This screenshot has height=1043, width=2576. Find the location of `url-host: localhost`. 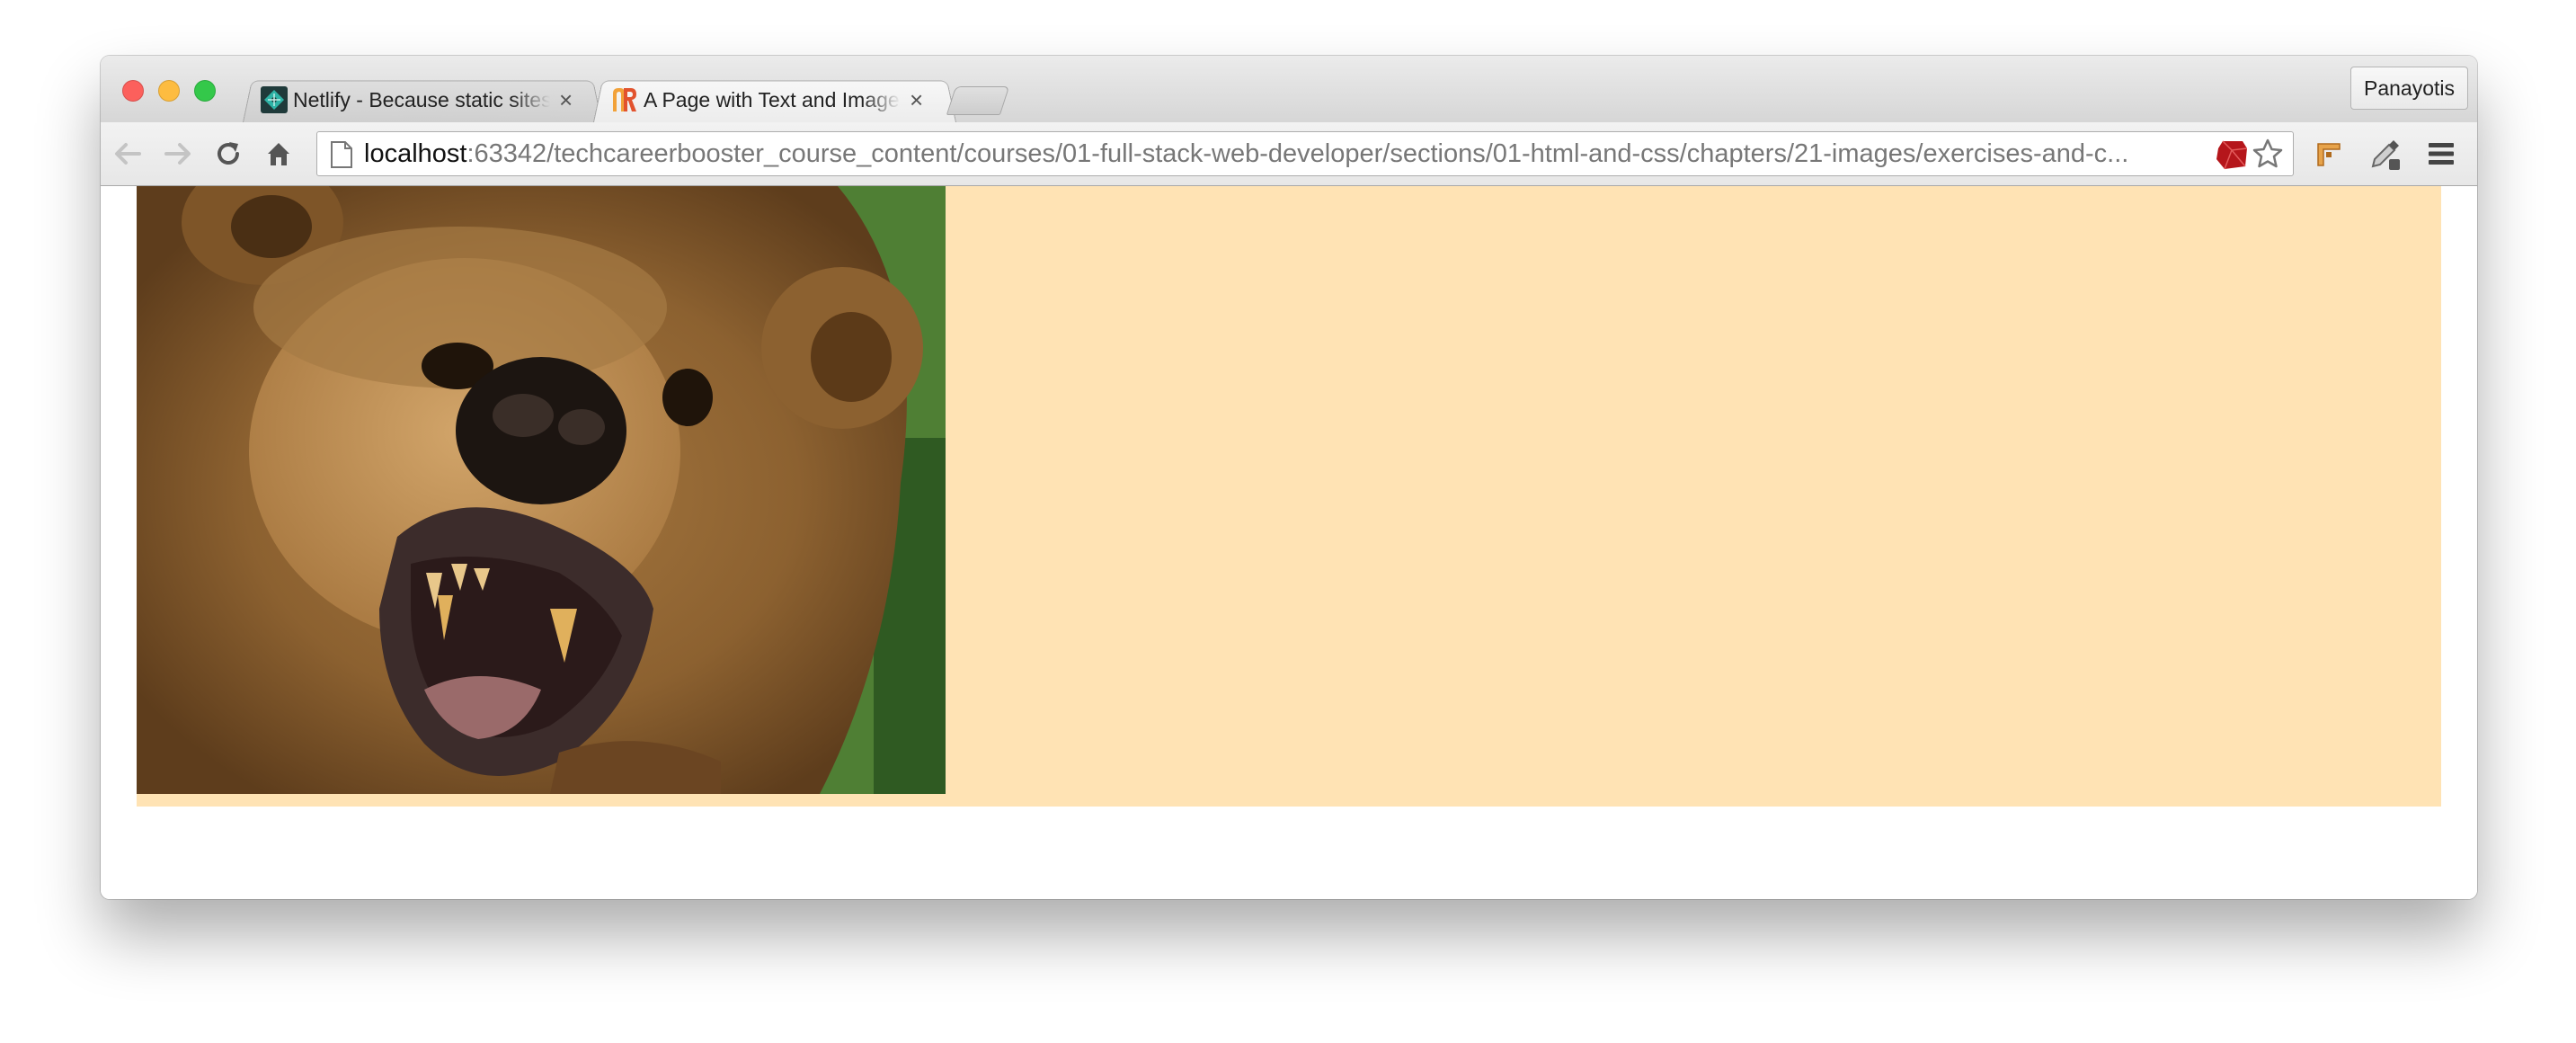

url-host: localhost is located at coordinates (415, 153).